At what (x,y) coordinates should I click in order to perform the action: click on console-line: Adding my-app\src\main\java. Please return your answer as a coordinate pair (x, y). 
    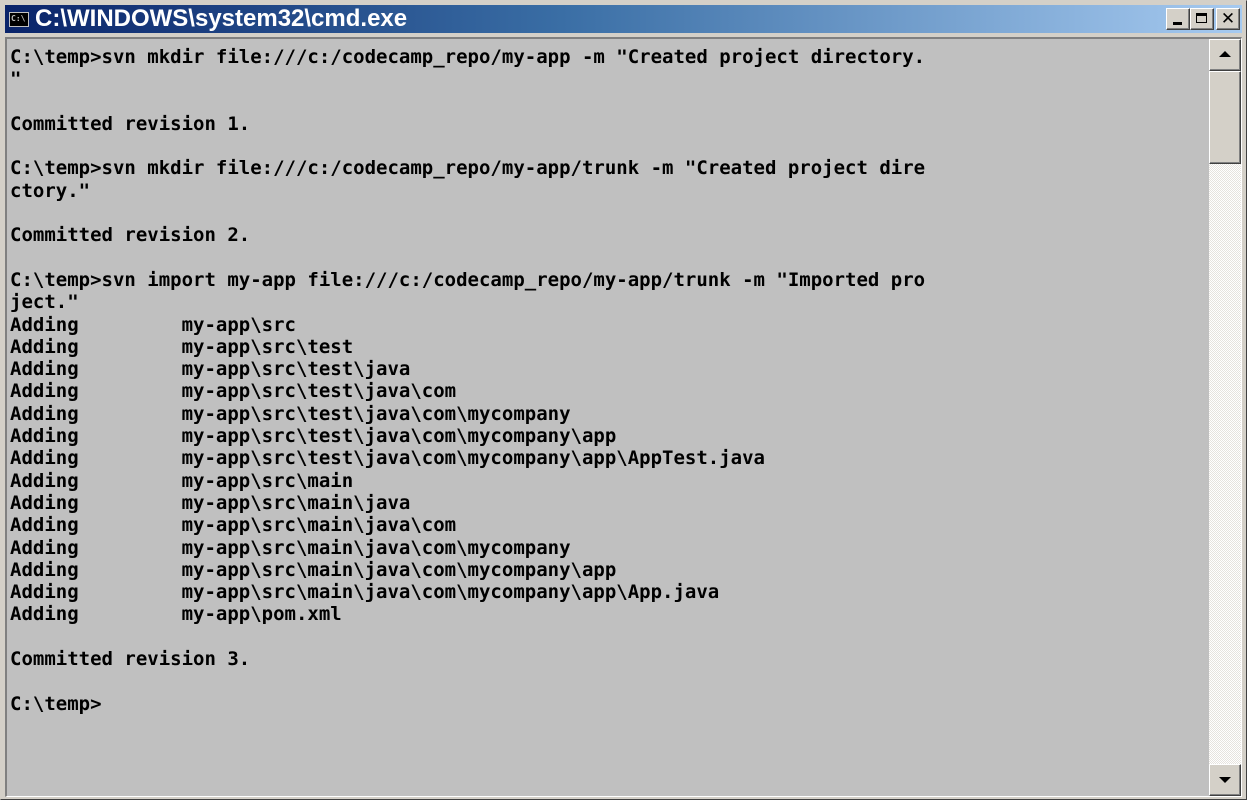
    Looking at the image, I should click on (210, 502).